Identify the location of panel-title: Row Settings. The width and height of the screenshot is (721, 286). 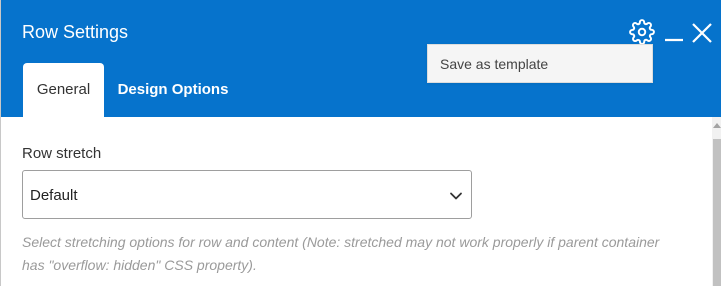
(75, 32).